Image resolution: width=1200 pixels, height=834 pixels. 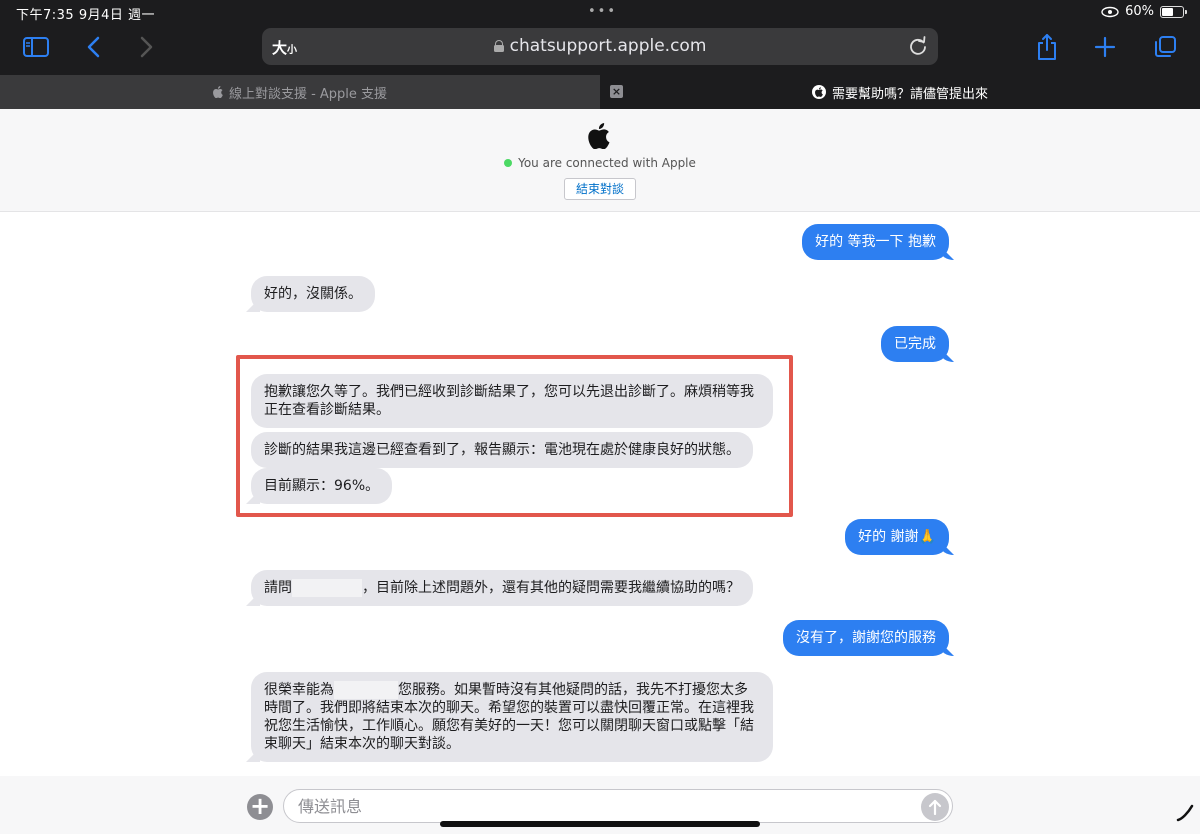 I want to click on message-agent: 好的，沒關係。, so click(x=313, y=294).